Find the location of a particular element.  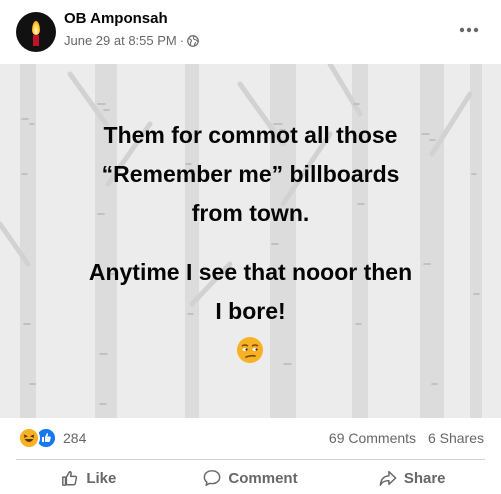

like-button-label: Like is located at coordinates (101, 478).